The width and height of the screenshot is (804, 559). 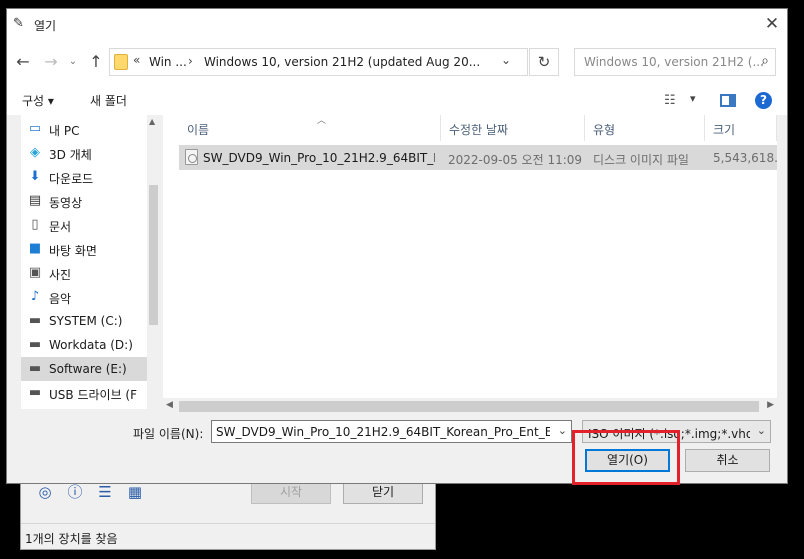 I want to click on log-icon: ▦, so click(x=135, y=492).